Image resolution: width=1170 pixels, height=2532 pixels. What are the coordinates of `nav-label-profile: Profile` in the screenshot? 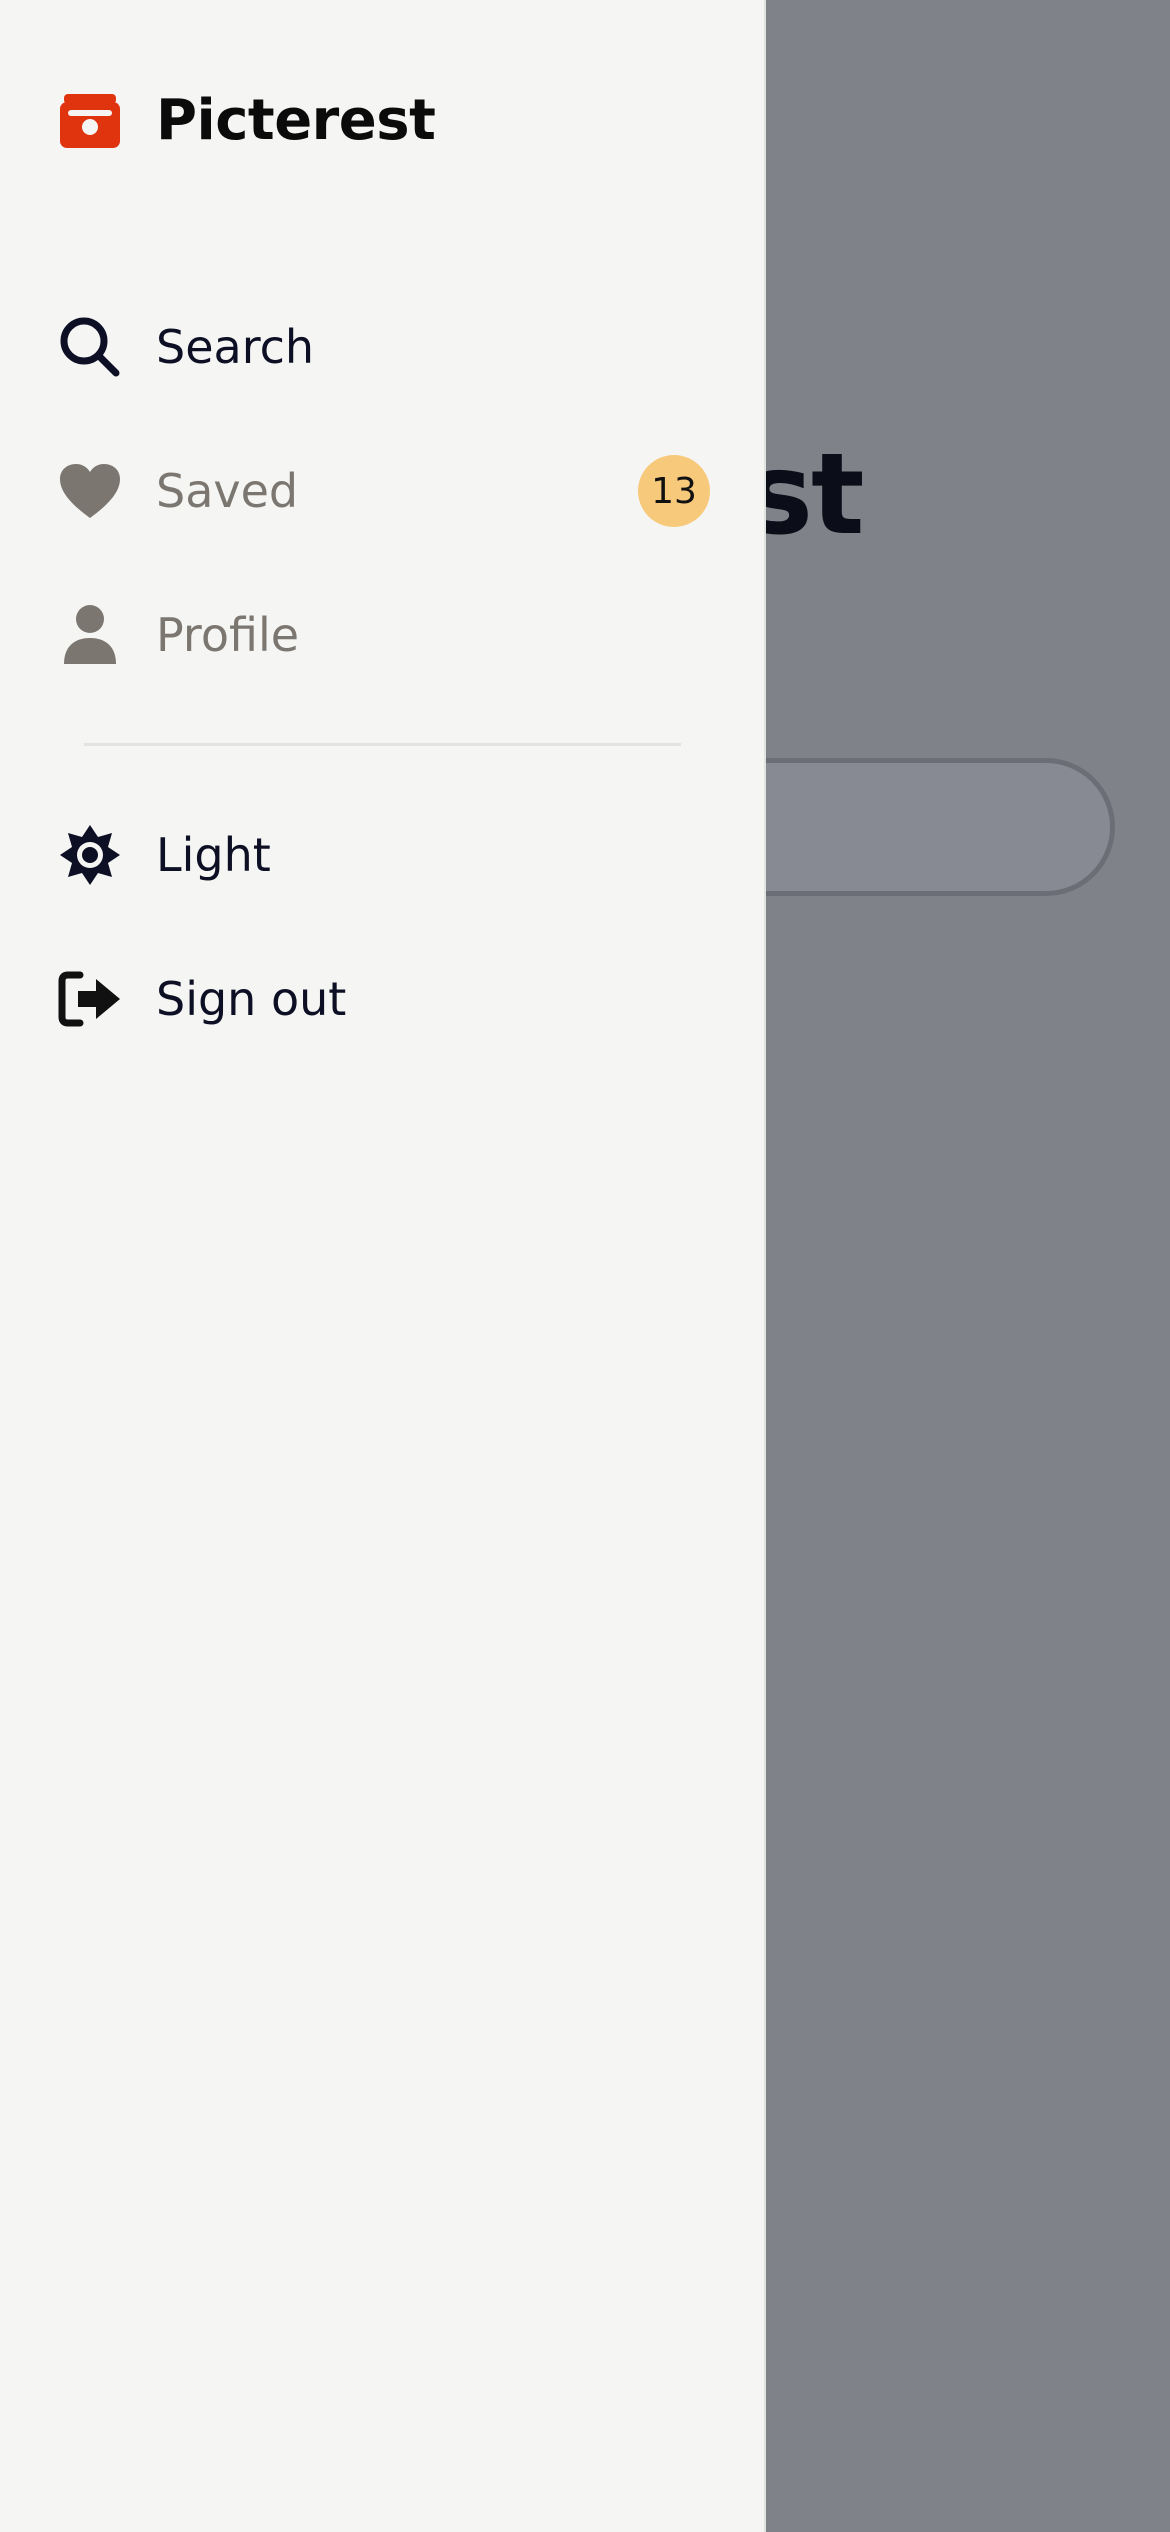 It's located at (228, 635).